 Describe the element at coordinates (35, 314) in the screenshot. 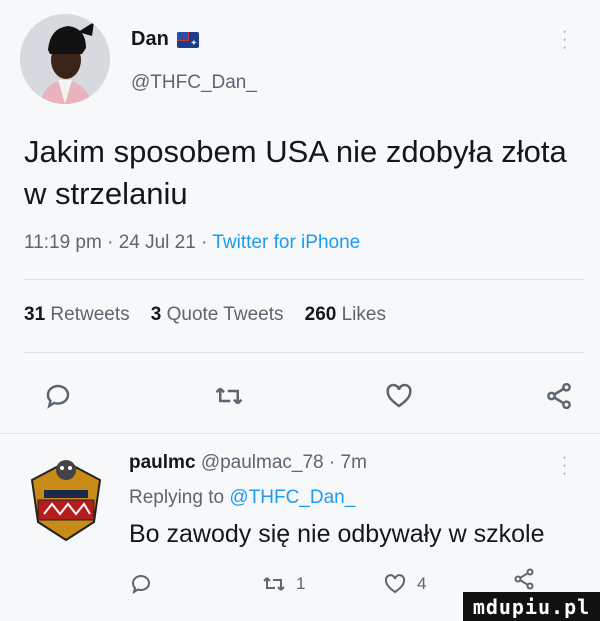

I see `retweets-count: 31` at that location.